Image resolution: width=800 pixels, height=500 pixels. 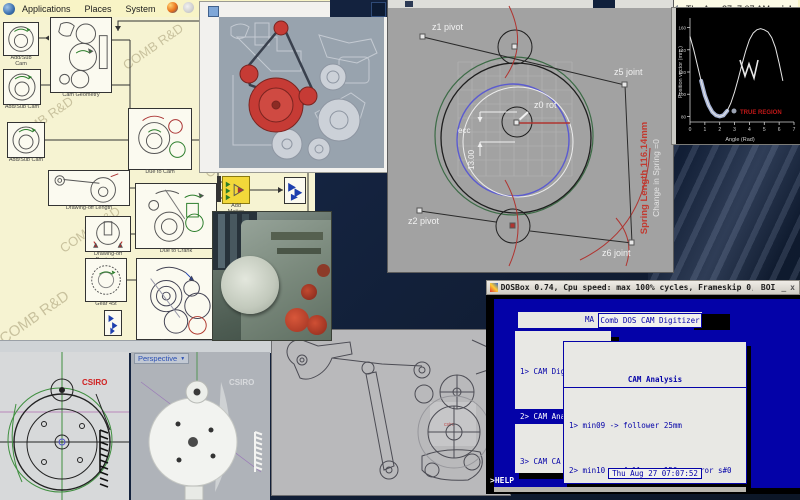 I want to click on machinery-photo, so click(x=272, y=276).